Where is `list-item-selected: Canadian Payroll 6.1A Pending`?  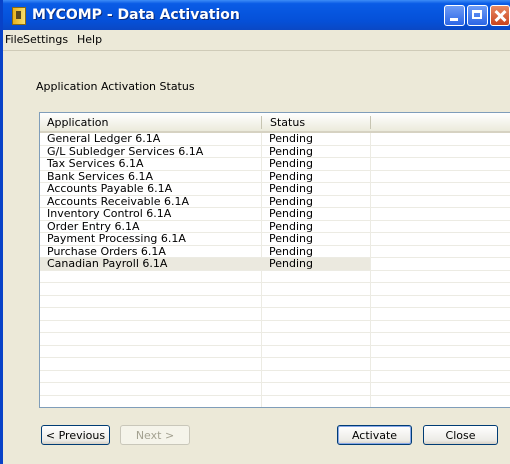 list-item-selected: Canadian Payroll 6.1A Pending is located at coordinates (275, 264).